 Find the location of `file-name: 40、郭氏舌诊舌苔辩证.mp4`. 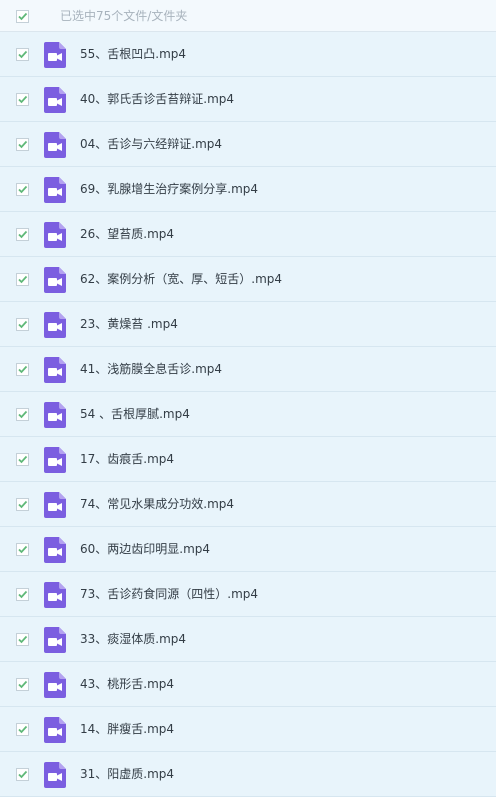

file-name: 40、郭氏舌诊舌苔辩证.mp4 is located at coordinates (157, 99).